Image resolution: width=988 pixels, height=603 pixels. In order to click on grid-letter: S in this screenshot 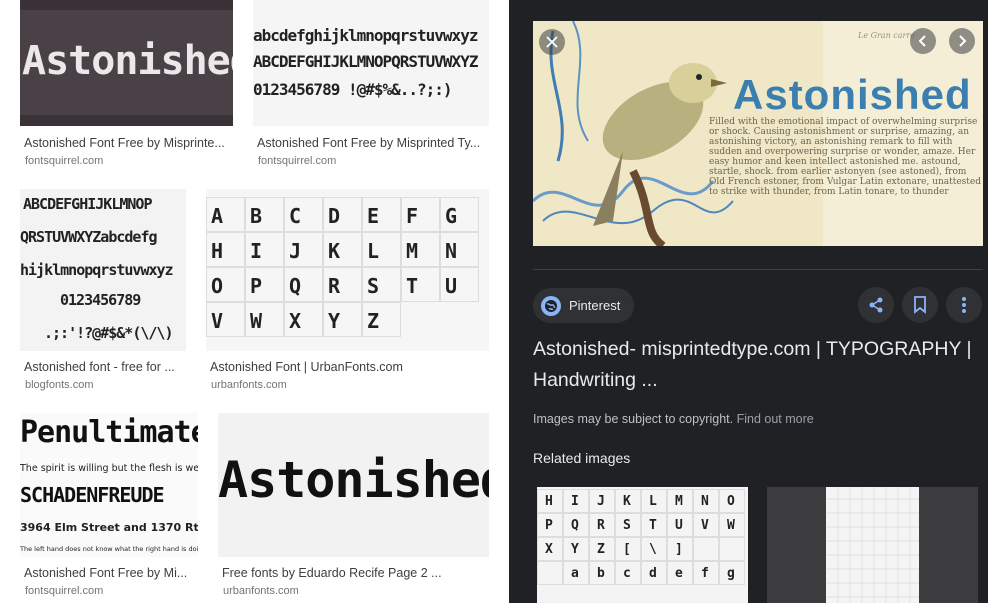, I will do `click(381, 284)`.